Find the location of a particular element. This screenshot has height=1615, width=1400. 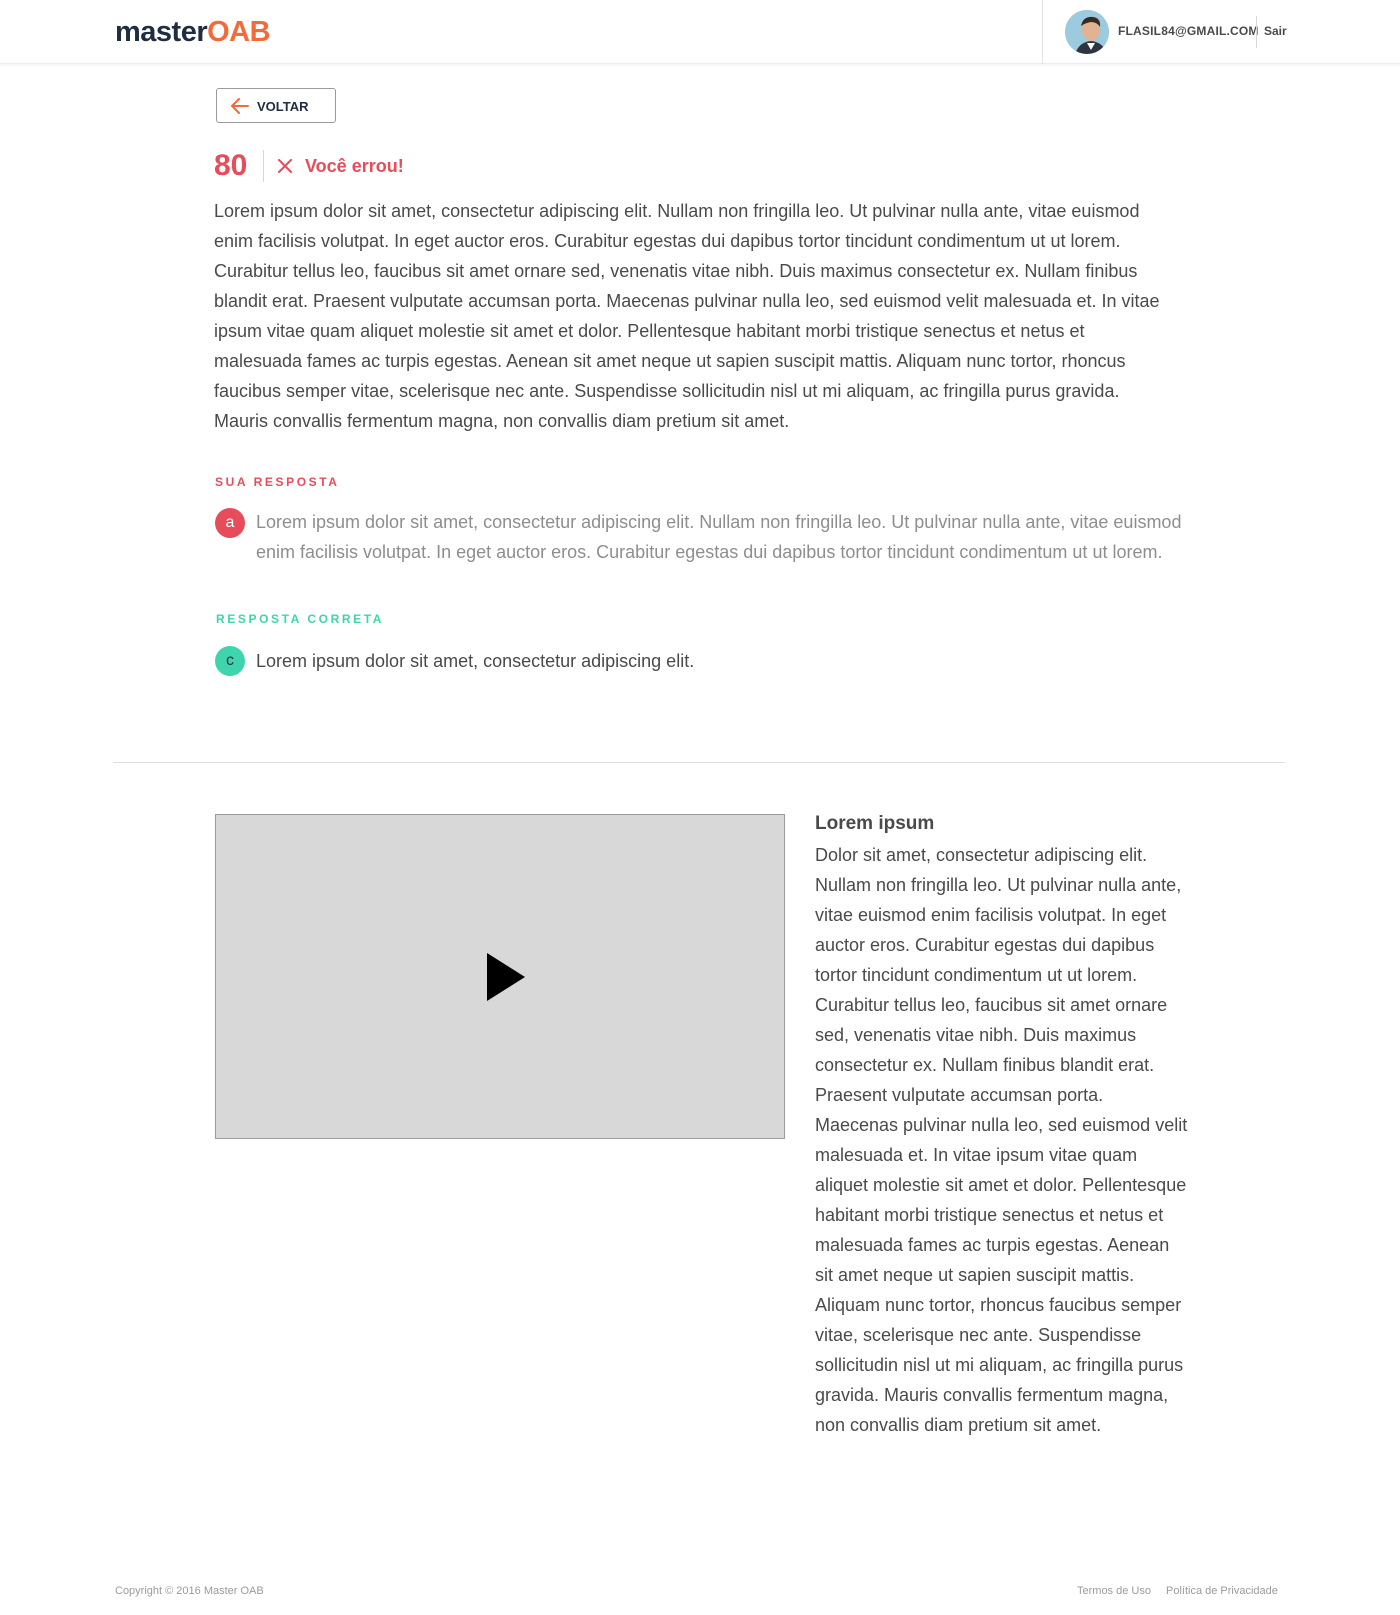

terms-link: Termos de Uso is located at coordinates (1114, 1591).